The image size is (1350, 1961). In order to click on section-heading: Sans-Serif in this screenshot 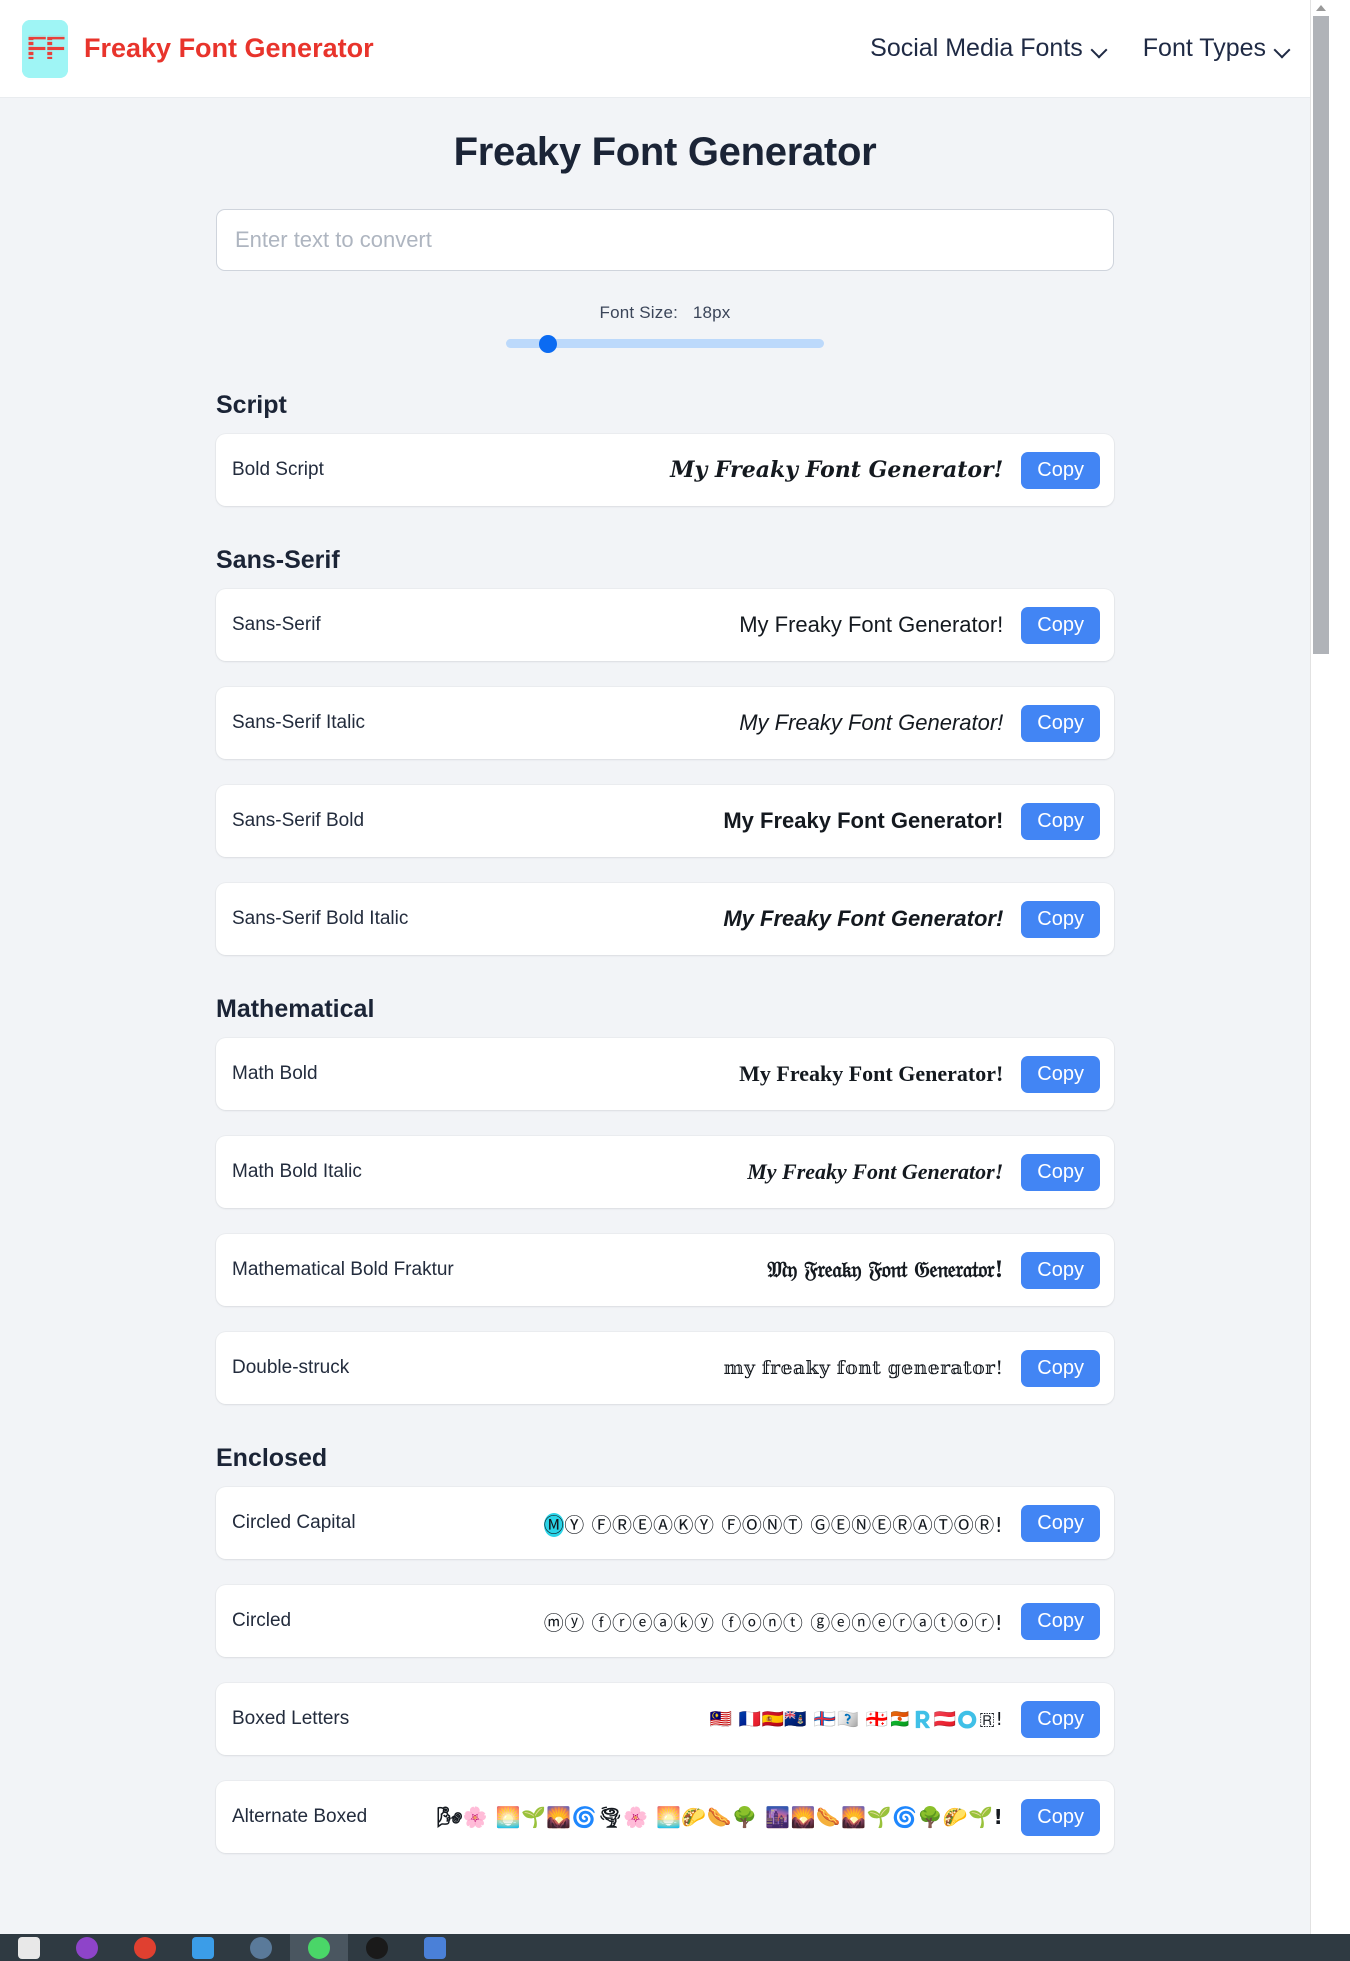, I will do `click(278, 560)`.